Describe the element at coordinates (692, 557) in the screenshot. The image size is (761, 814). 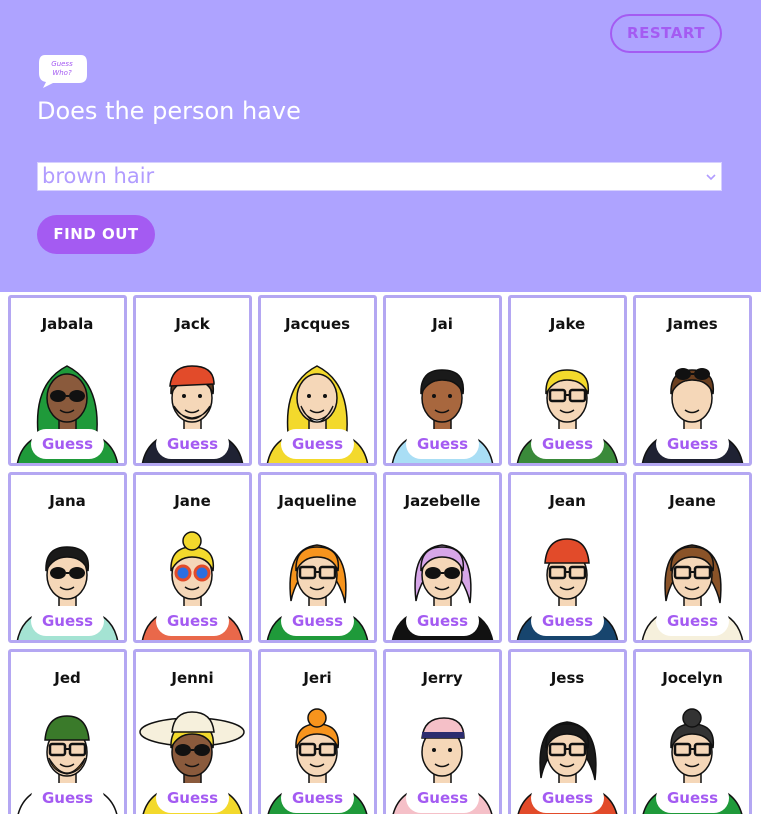
I see `character-card-jeane: Jeane Guess` at that location.